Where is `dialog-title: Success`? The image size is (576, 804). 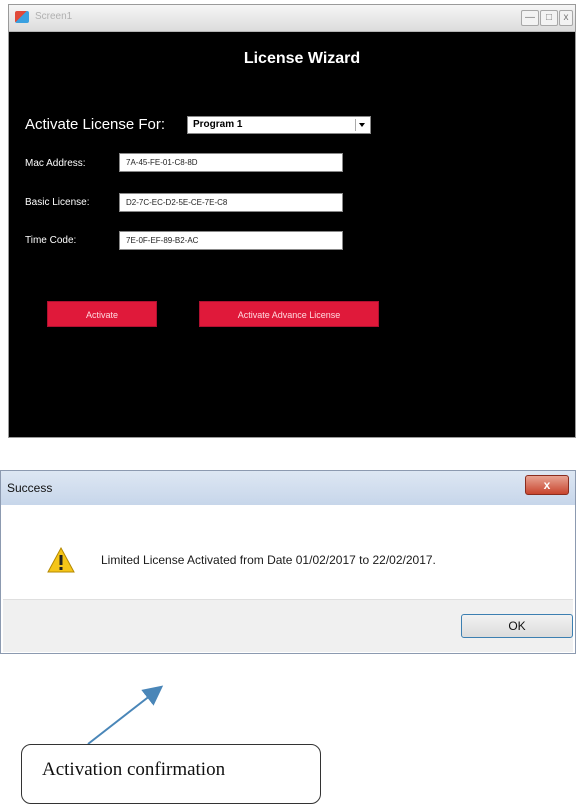
dialog-title: Success is located at coordinates (30, 488).